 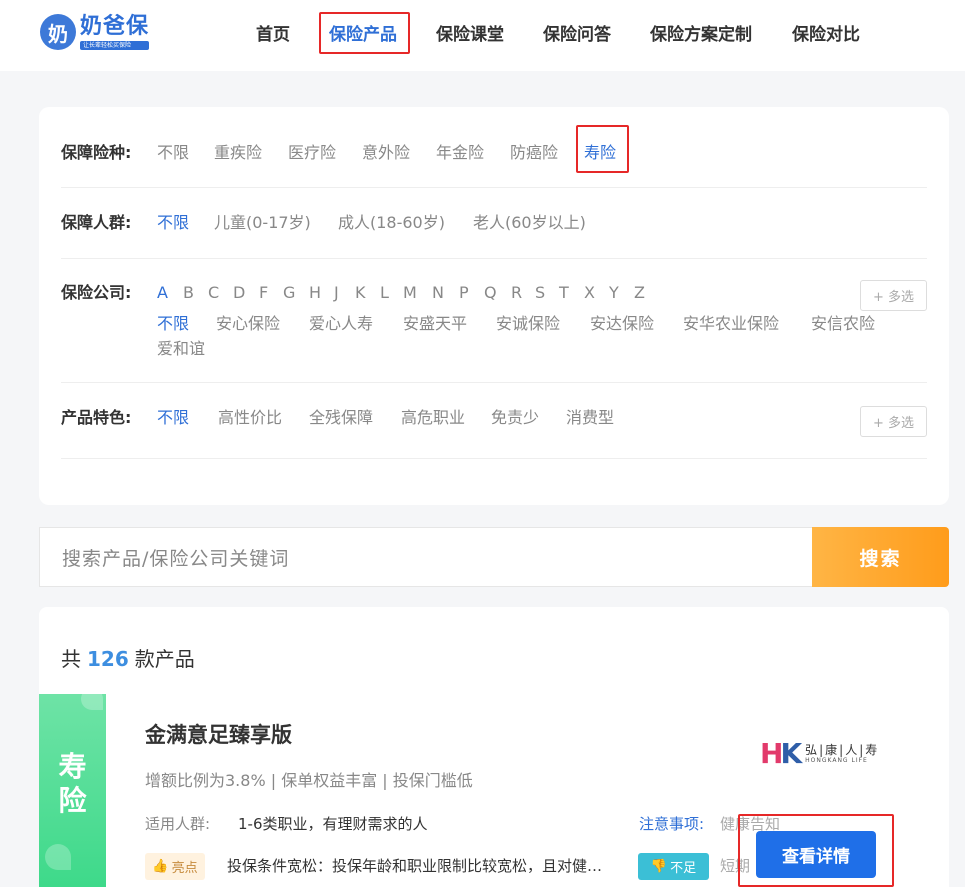 What do you see at coordinates (464, 293) in the screenshot?
I see `letter-p: P` at bounding box center [464, 293].